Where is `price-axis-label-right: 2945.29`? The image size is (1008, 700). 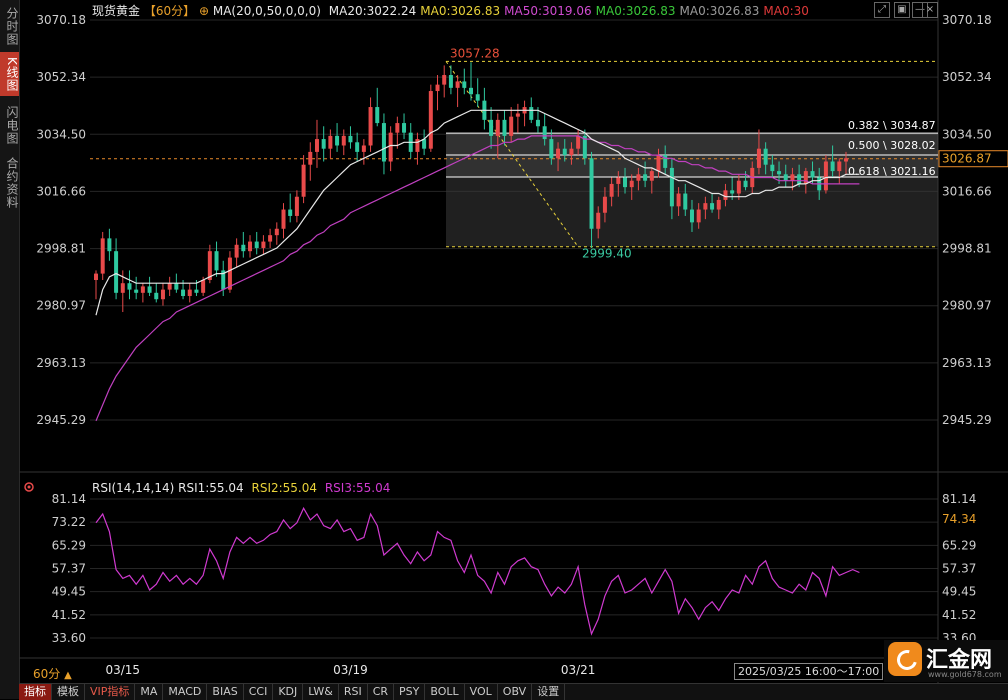
price-axis-label-right: 2945.29 is located at coordinates (967, 420).